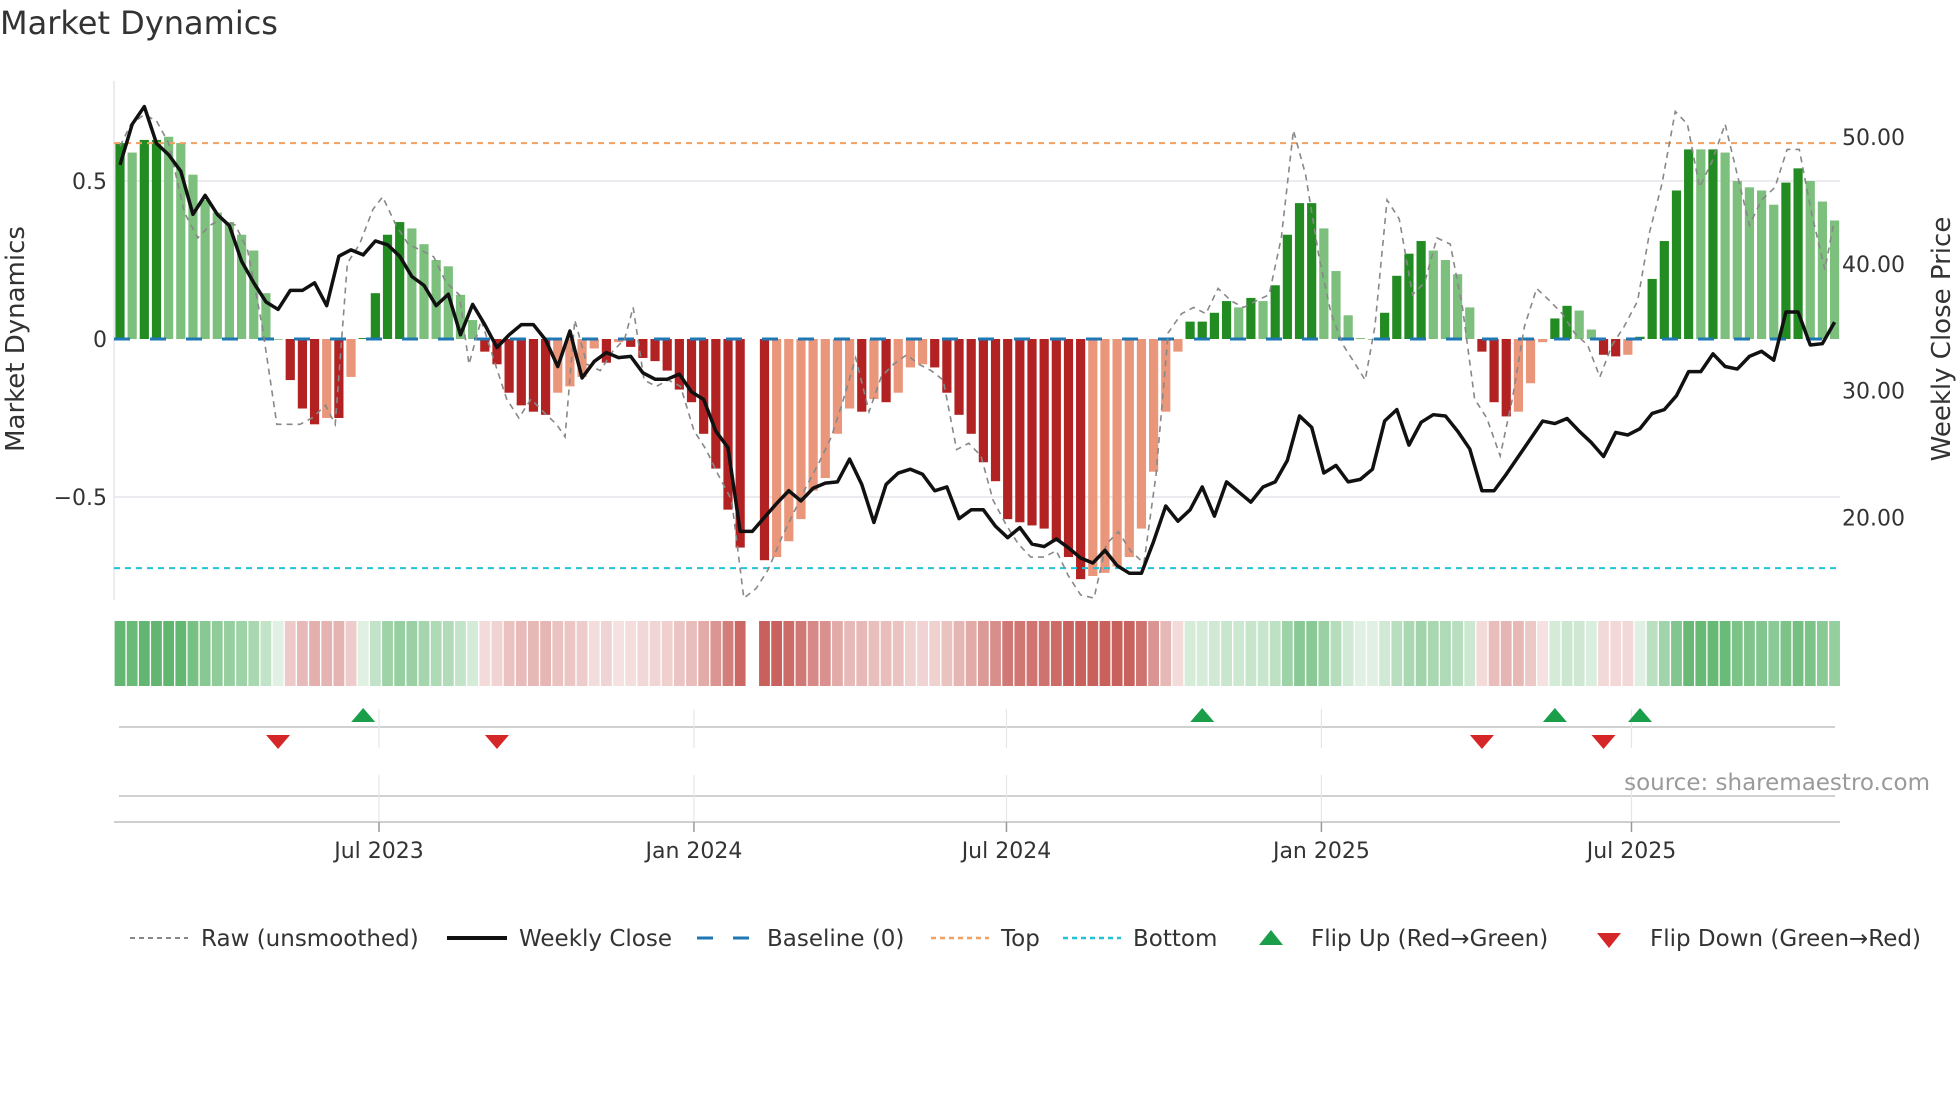  What do you see at coordinates (1020, 939) in the screenshot?
I see `legend-top-label: Top` at bounding box center [1020, 939].